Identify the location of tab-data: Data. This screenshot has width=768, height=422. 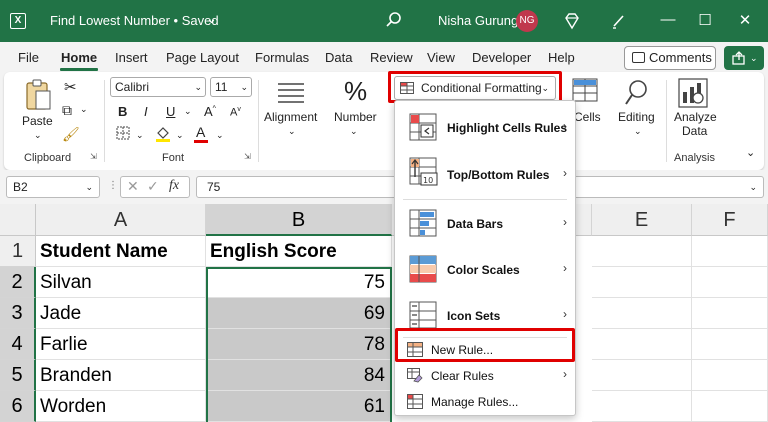
(338, 57).